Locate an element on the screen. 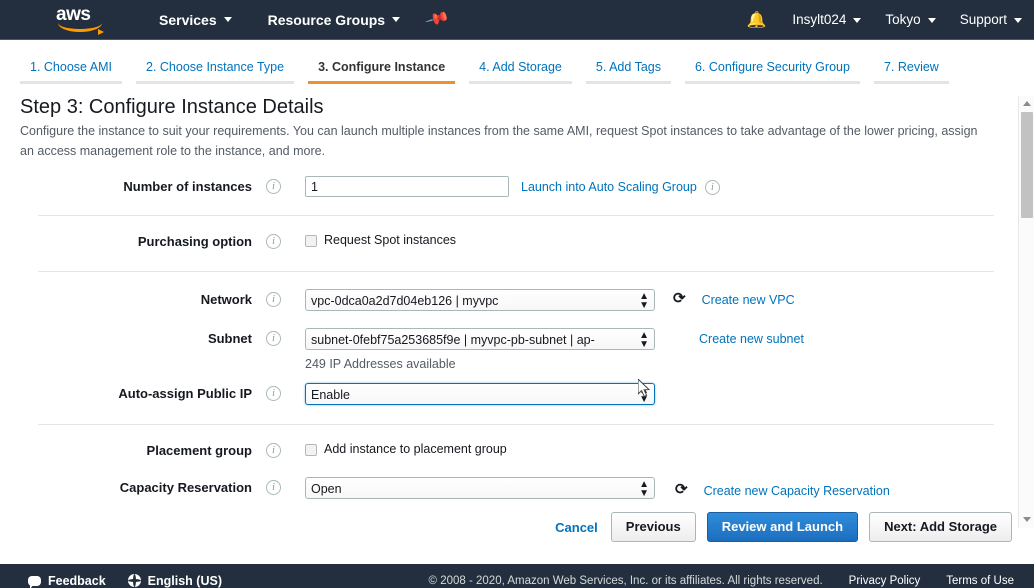 The height and width of the screenshot is (588, 1034). create-new-vpc-link: Create new VPC is located at coordinates (748, 298).